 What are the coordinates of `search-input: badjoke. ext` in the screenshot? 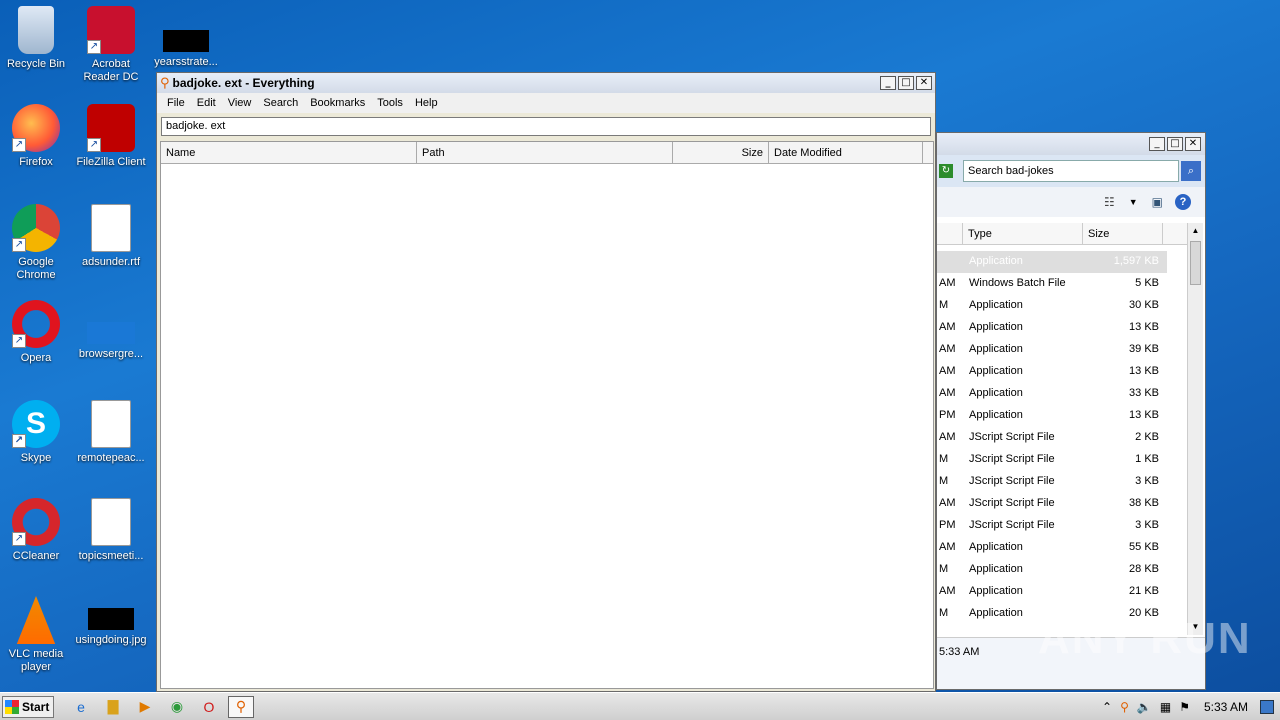 It's located at (546, 126).